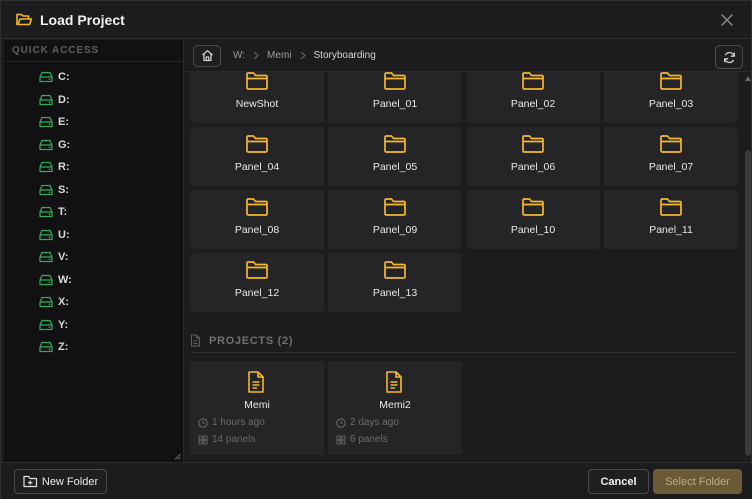 The image size is (752, 499). Describe the element at coordinates (671, 219) in the screenshot. I see `folder-tile: Panel_11` at that location.